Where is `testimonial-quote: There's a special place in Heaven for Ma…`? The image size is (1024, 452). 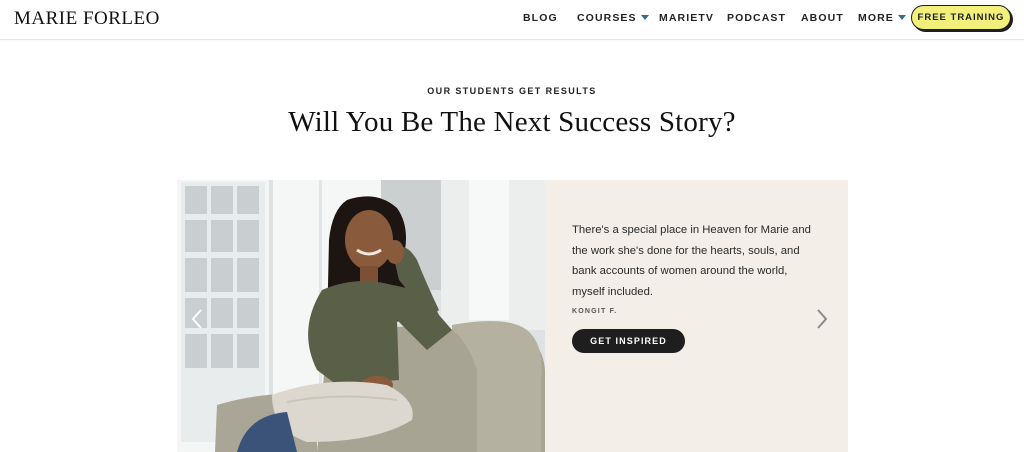
testimonial-quote: There's a special place in Heaven for Ma… is located at coordinates (697, 261).